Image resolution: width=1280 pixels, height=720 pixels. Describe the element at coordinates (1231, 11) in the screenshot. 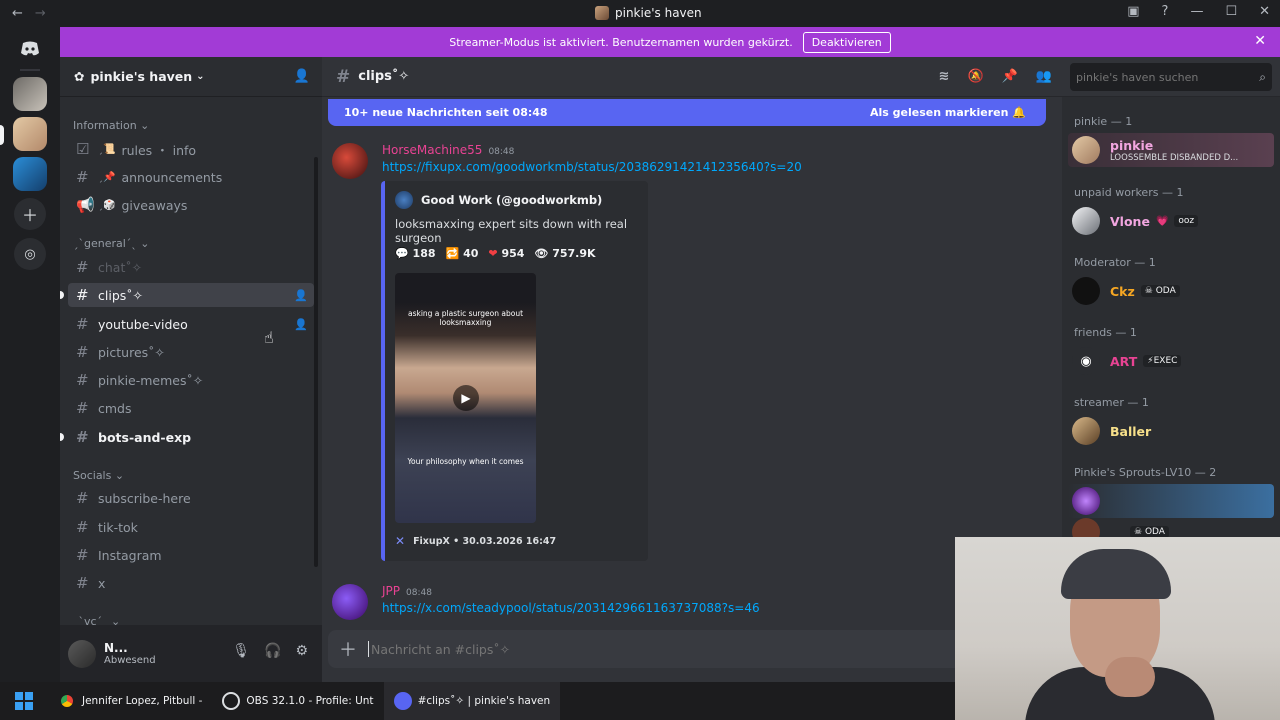

I see `maximize-icon: ☐` at that location.